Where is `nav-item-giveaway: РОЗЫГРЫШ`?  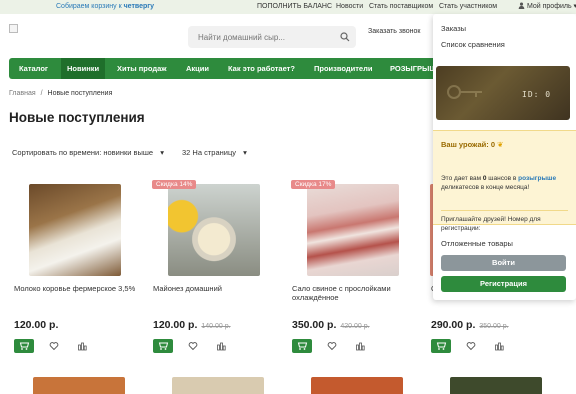 nav-item-giveaway: РОЗЫГРЫШ is located at coordinates (412, 68).